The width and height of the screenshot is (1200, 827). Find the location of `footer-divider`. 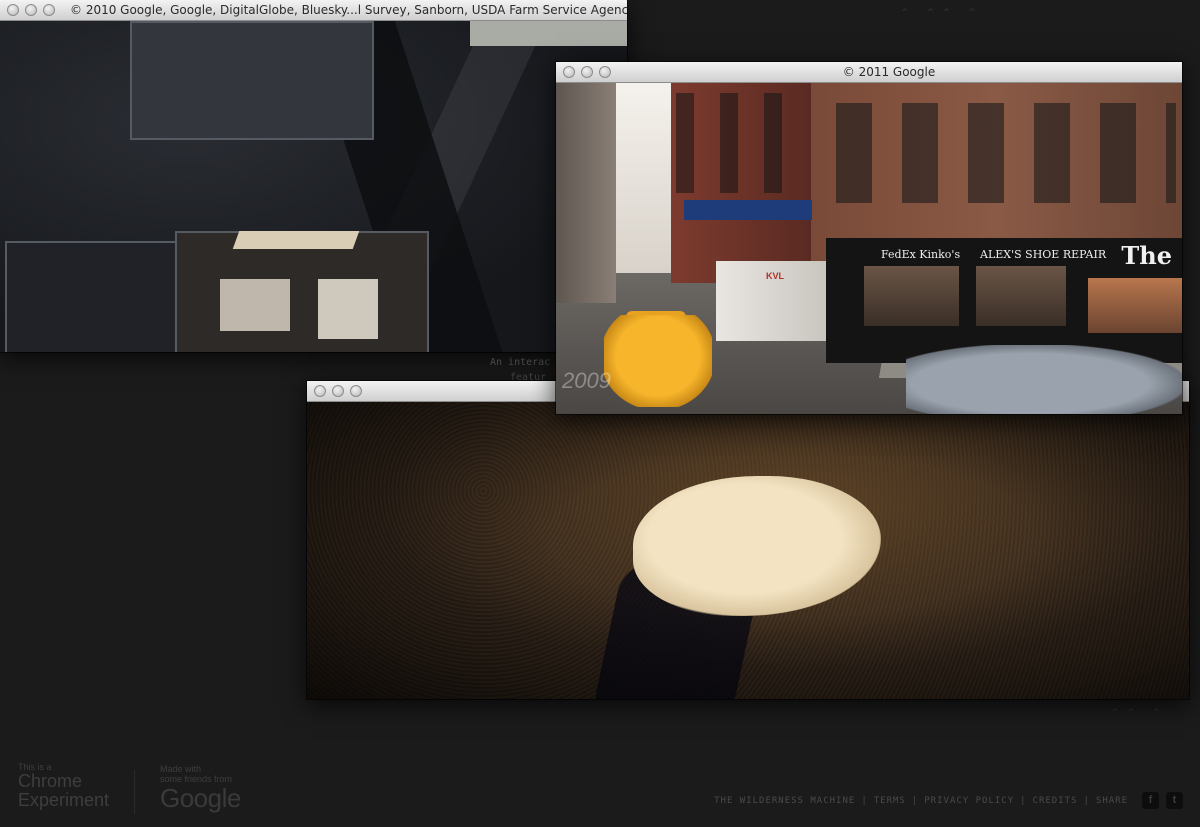

footer-divider is located at coordinates (134, 792).